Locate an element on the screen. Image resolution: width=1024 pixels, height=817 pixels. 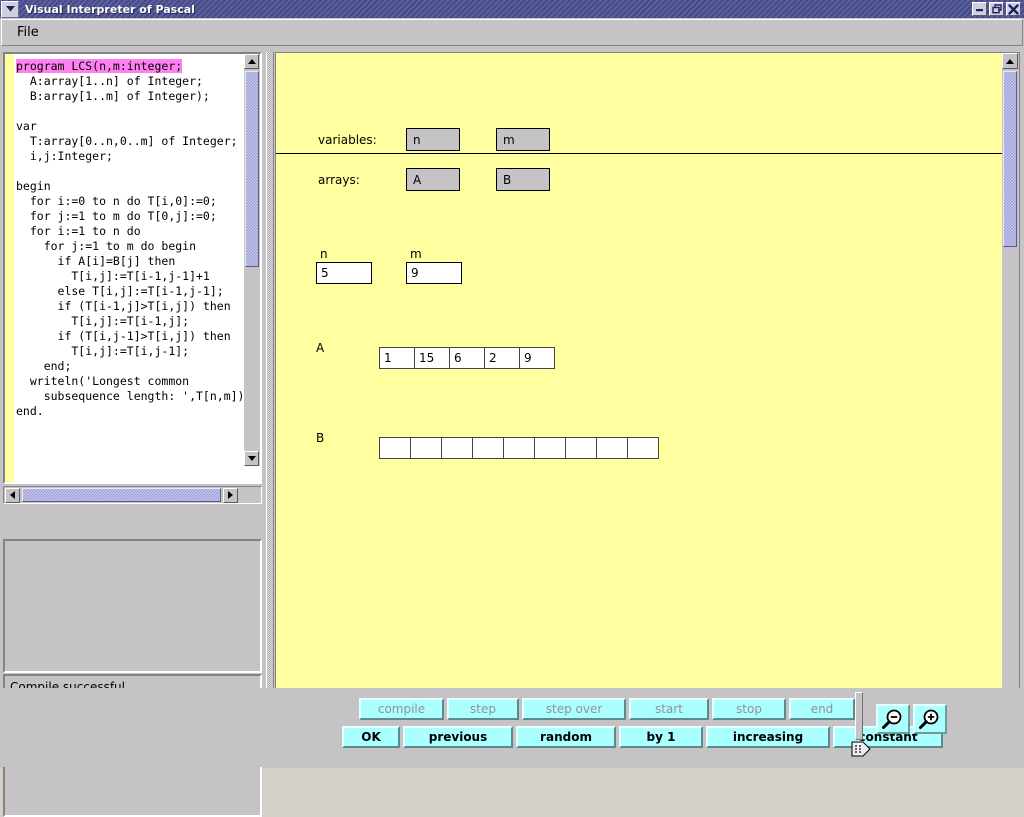
restore-button is located at coordinates (996, 9).